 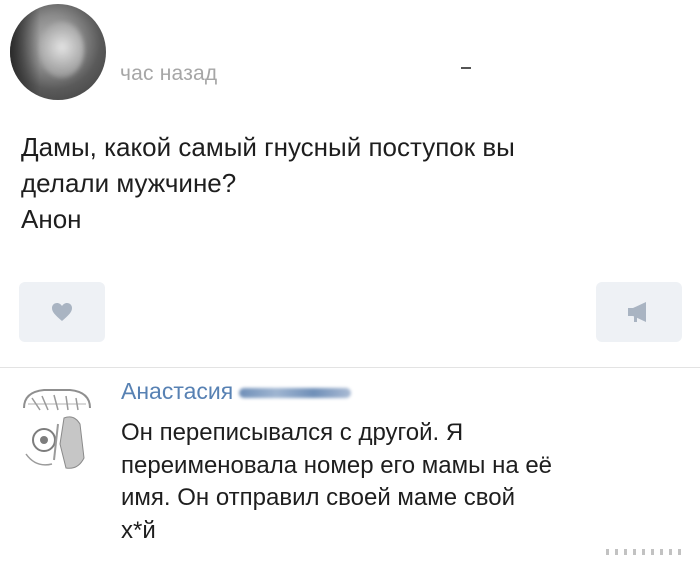 I want to click on comment-author-surname-redacted, so click(x=295, y=392).